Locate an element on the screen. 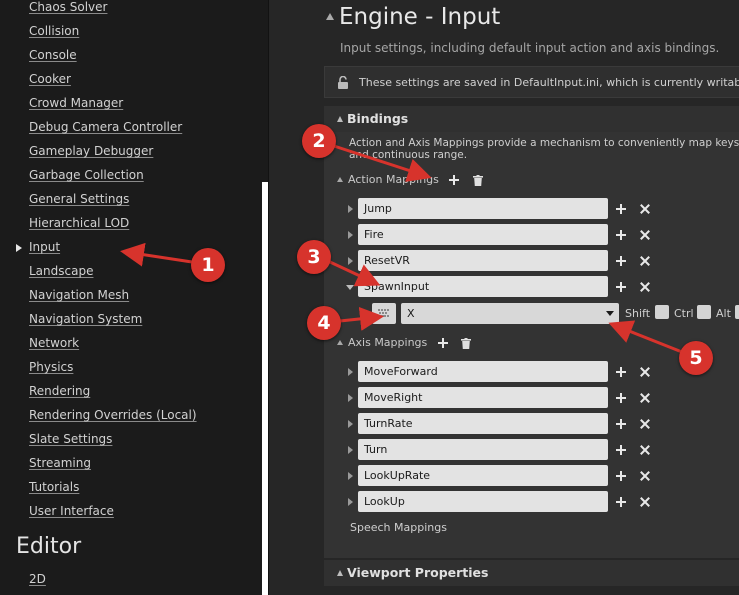 The image size is (739, 595). sidebar-section-editor: Editor is located at coordinates (49, 546).